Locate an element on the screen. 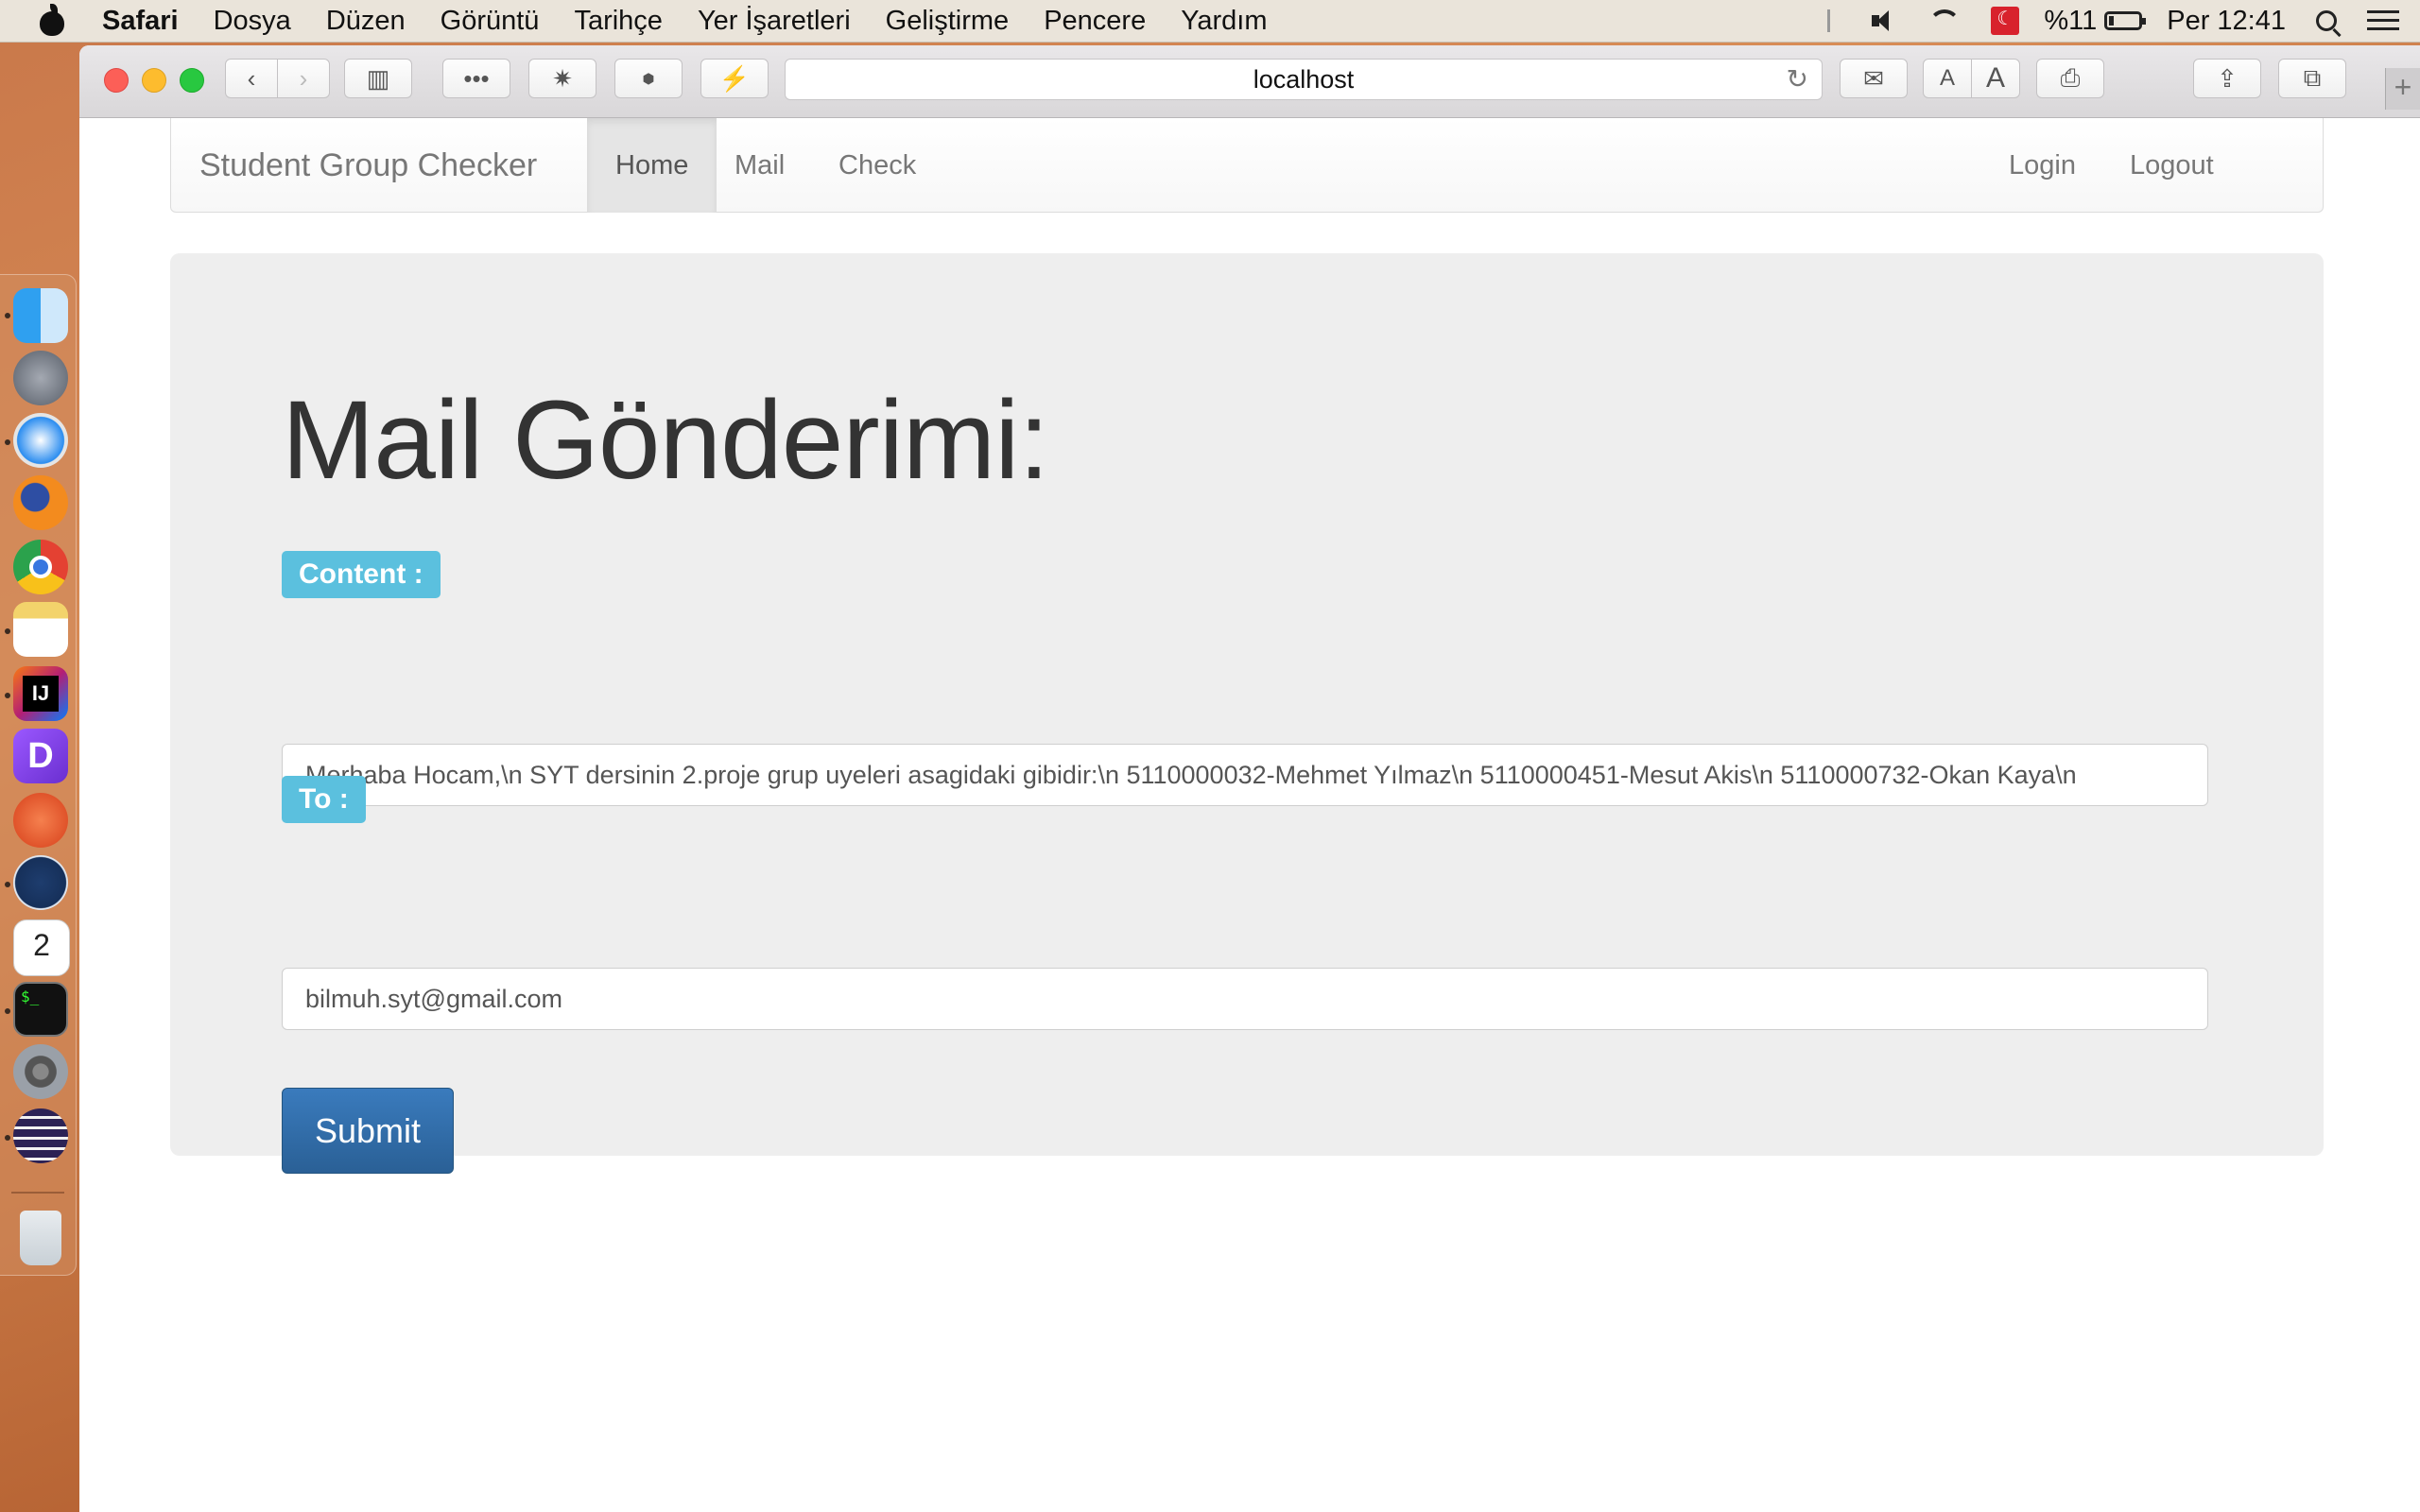  bug-icon: ✷ is located at coordinates (562, 78).